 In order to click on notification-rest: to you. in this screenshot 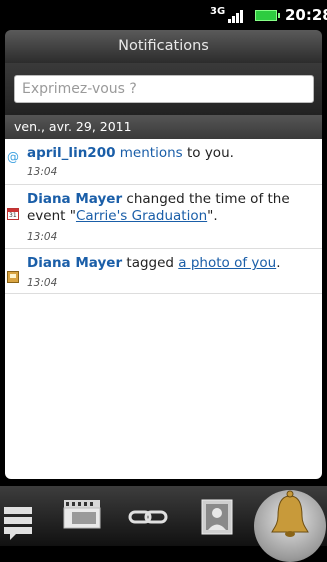, I will do `click(208, 153)`.